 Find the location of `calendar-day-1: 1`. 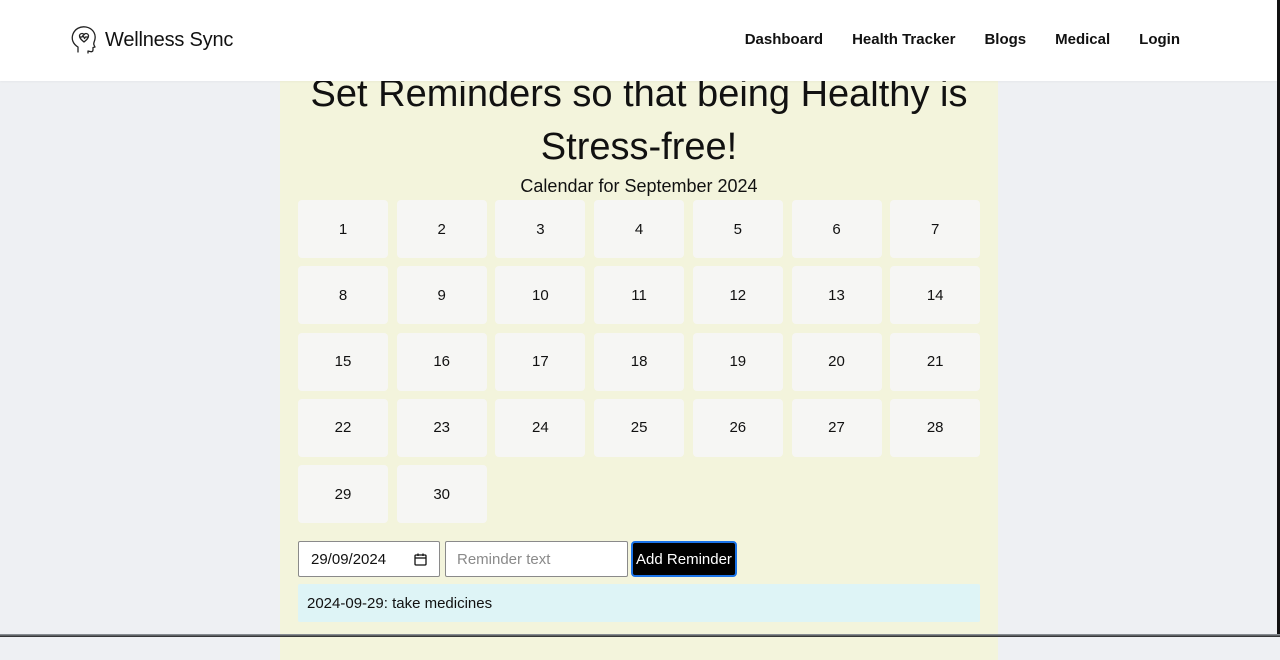

calendar-day-1: 1 is located at coordinates (343, 229).